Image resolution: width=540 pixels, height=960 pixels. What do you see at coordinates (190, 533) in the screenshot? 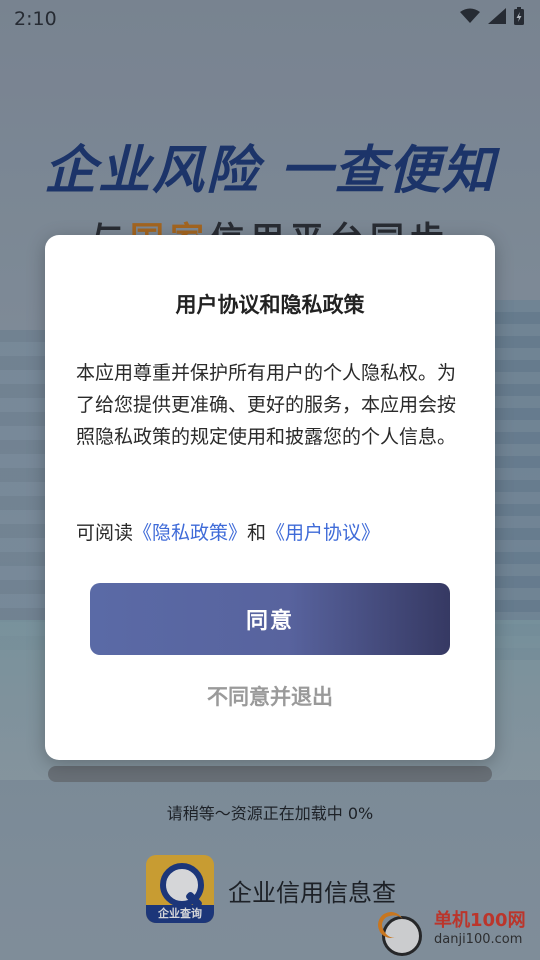
I see `privacy-policy-link: 《隐私政策》` at bounding box center [190, 533].